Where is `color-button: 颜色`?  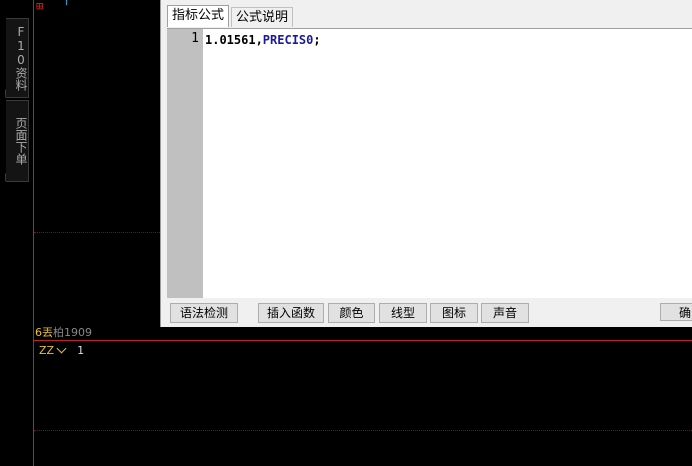
color-button: 颜色 is located at coordinates (351, 313).